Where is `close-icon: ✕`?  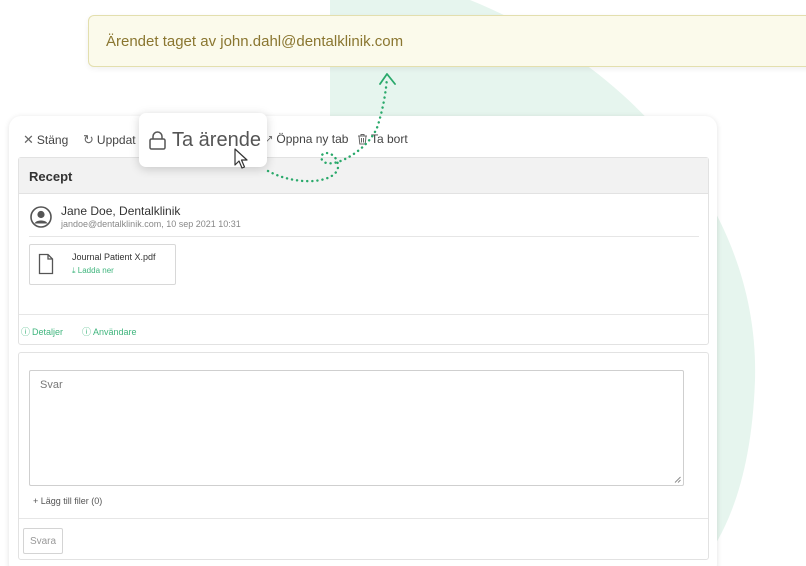
close-icon: ✕ is located at coordinates (28, 139).